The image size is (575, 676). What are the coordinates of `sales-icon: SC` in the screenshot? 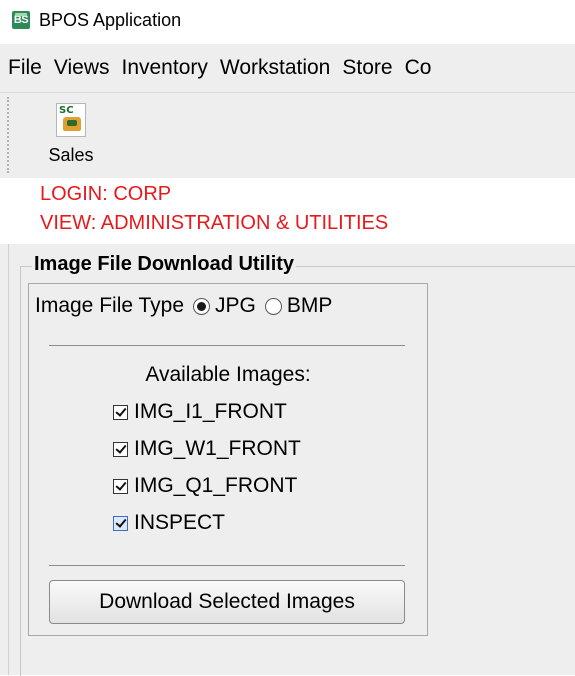 It's located at (71, 120).